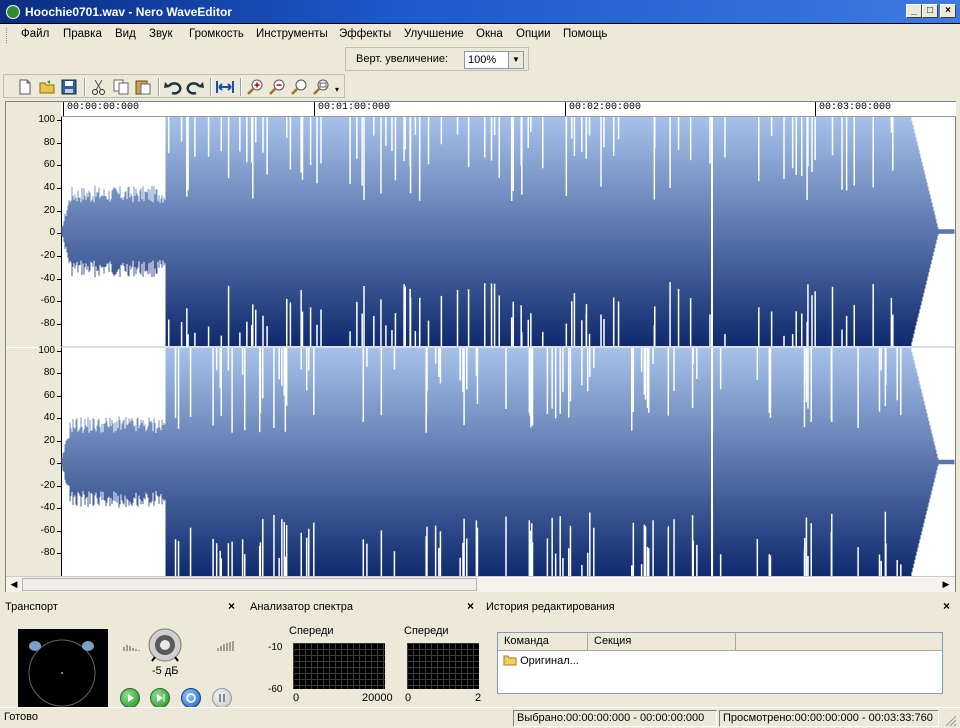 Image resolution: width=960 pixels, height=728 pixels. I want to click on paste-icon, so click(143, 87).